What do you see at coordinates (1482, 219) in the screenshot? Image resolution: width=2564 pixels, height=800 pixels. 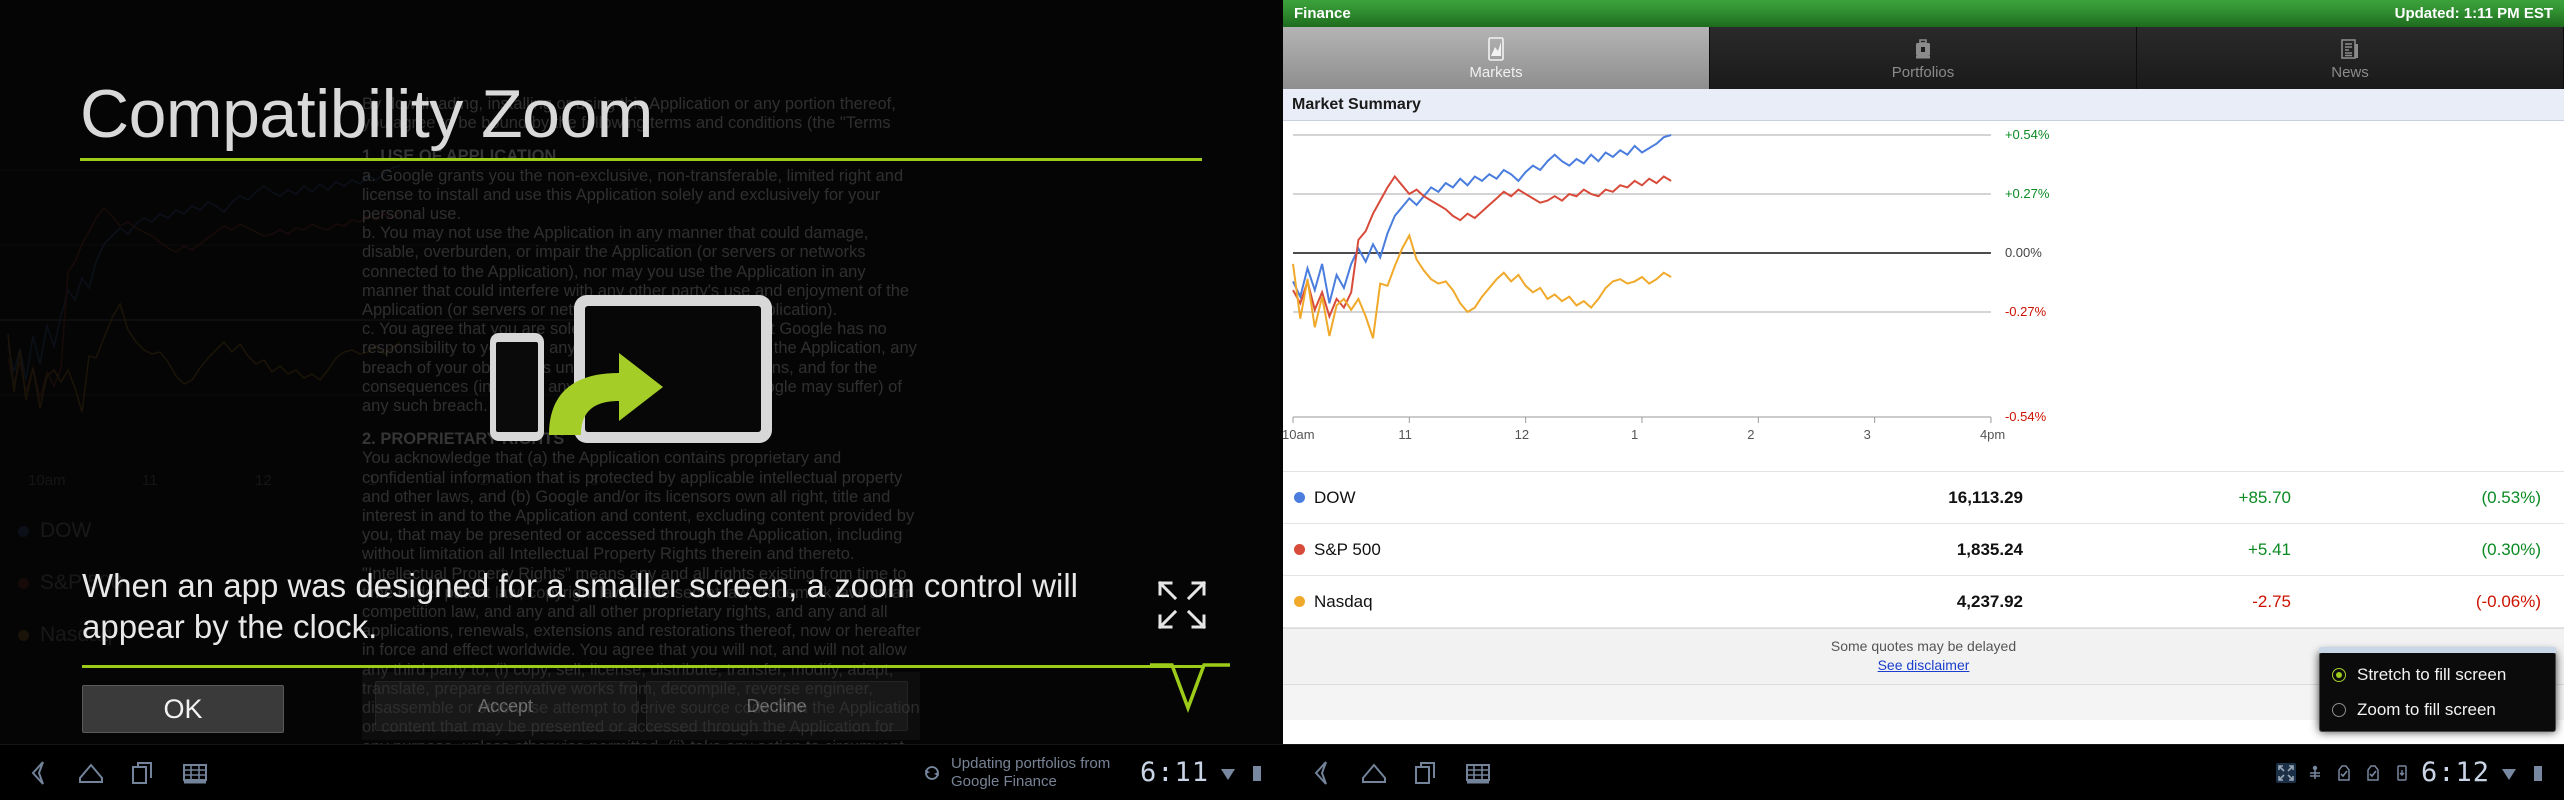 I see `chart-series-dow` at bounding box center [1482, 219].